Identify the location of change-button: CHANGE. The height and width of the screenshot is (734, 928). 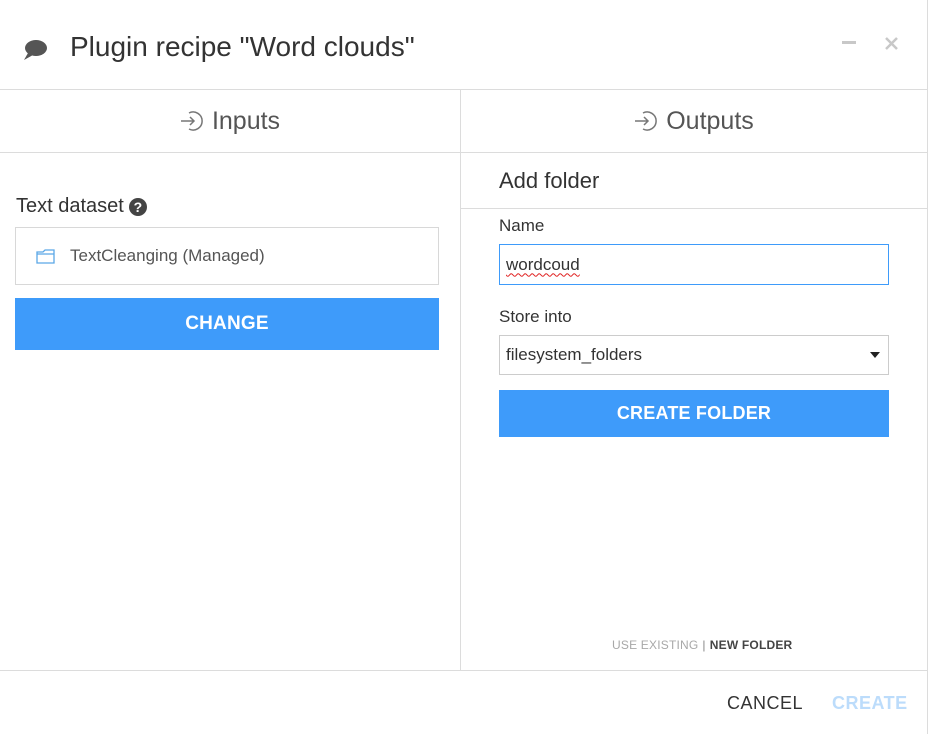
(227, 324).